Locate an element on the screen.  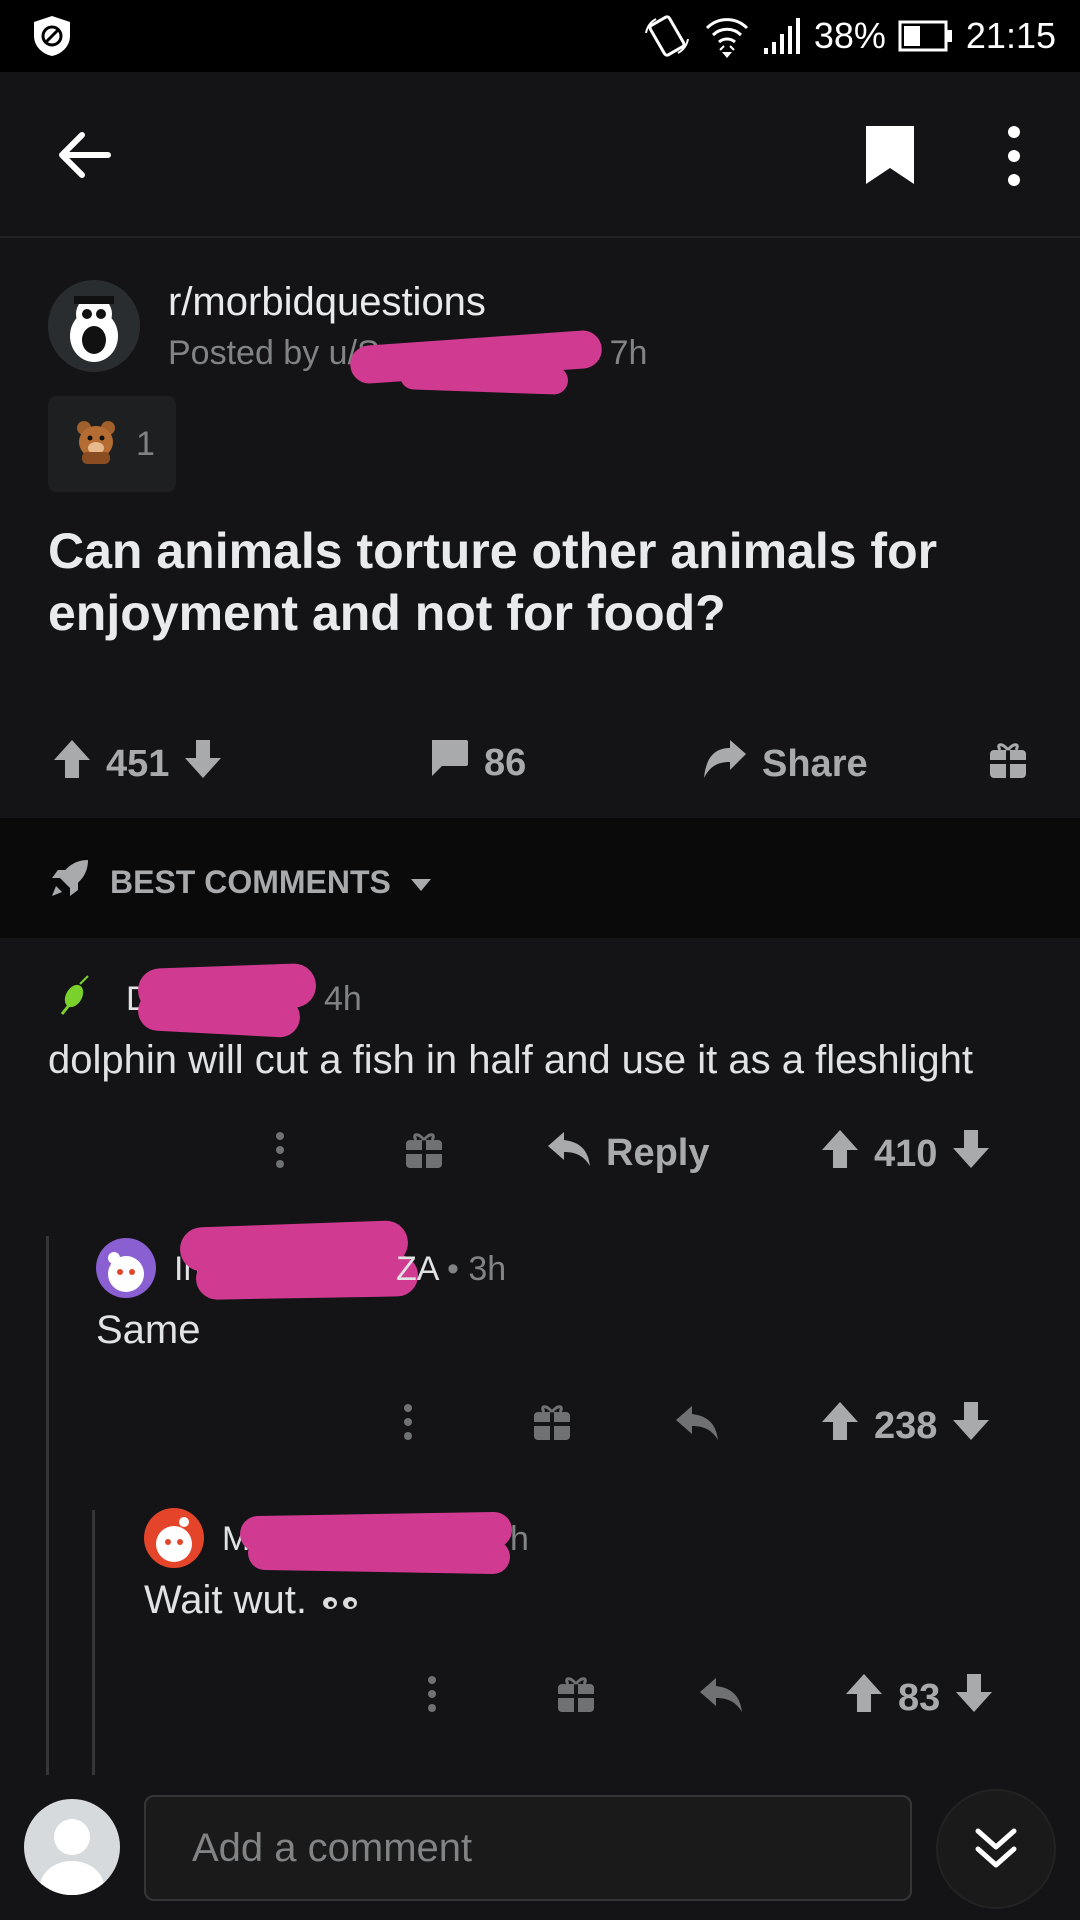
share-button: Share is located at coordinates (785, 764).